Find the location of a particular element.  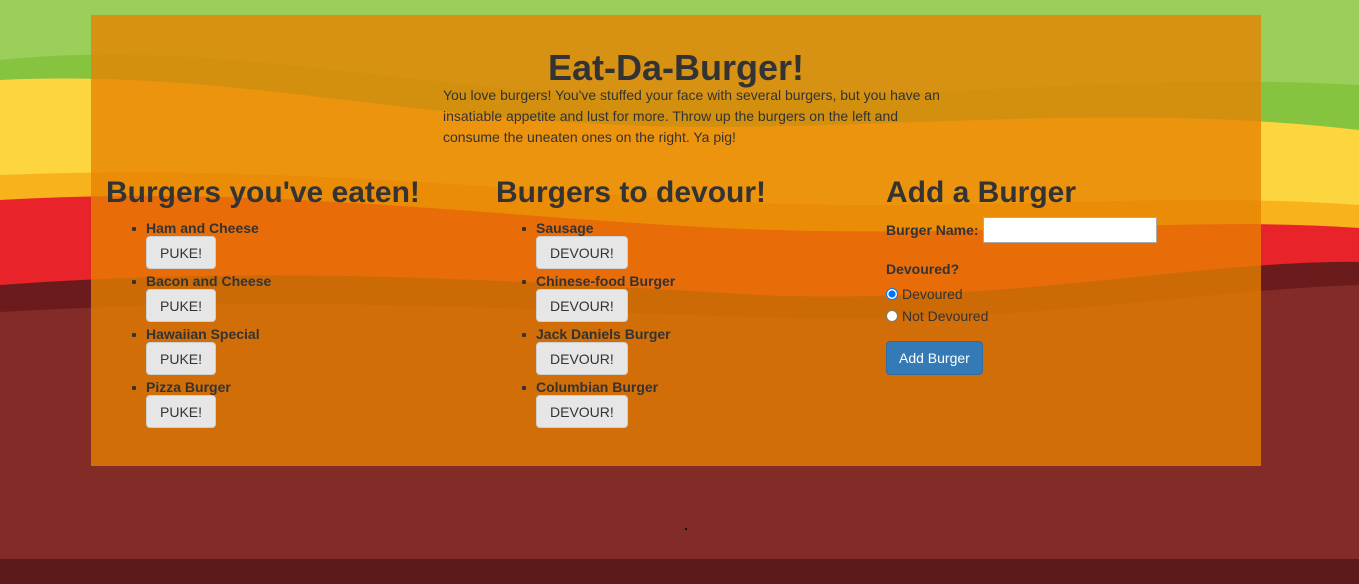

burger-name: Hawaiian Special is located at coordinates (203, 334).